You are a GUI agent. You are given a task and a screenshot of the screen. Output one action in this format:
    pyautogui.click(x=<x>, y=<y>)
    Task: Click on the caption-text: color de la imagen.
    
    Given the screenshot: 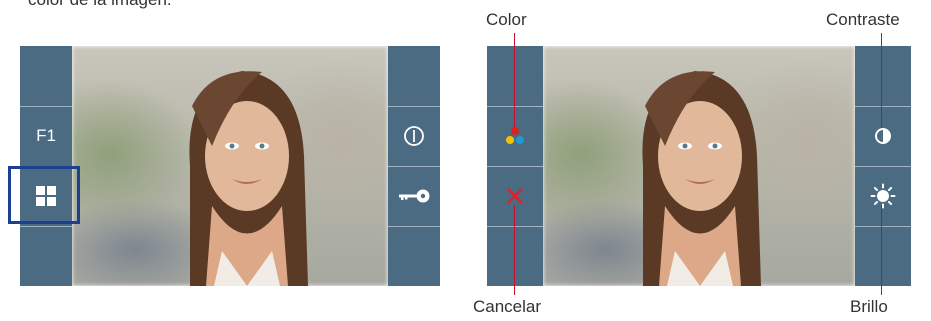 What is the action you would take?
    pyautogui.click(x=100, y=5)
    